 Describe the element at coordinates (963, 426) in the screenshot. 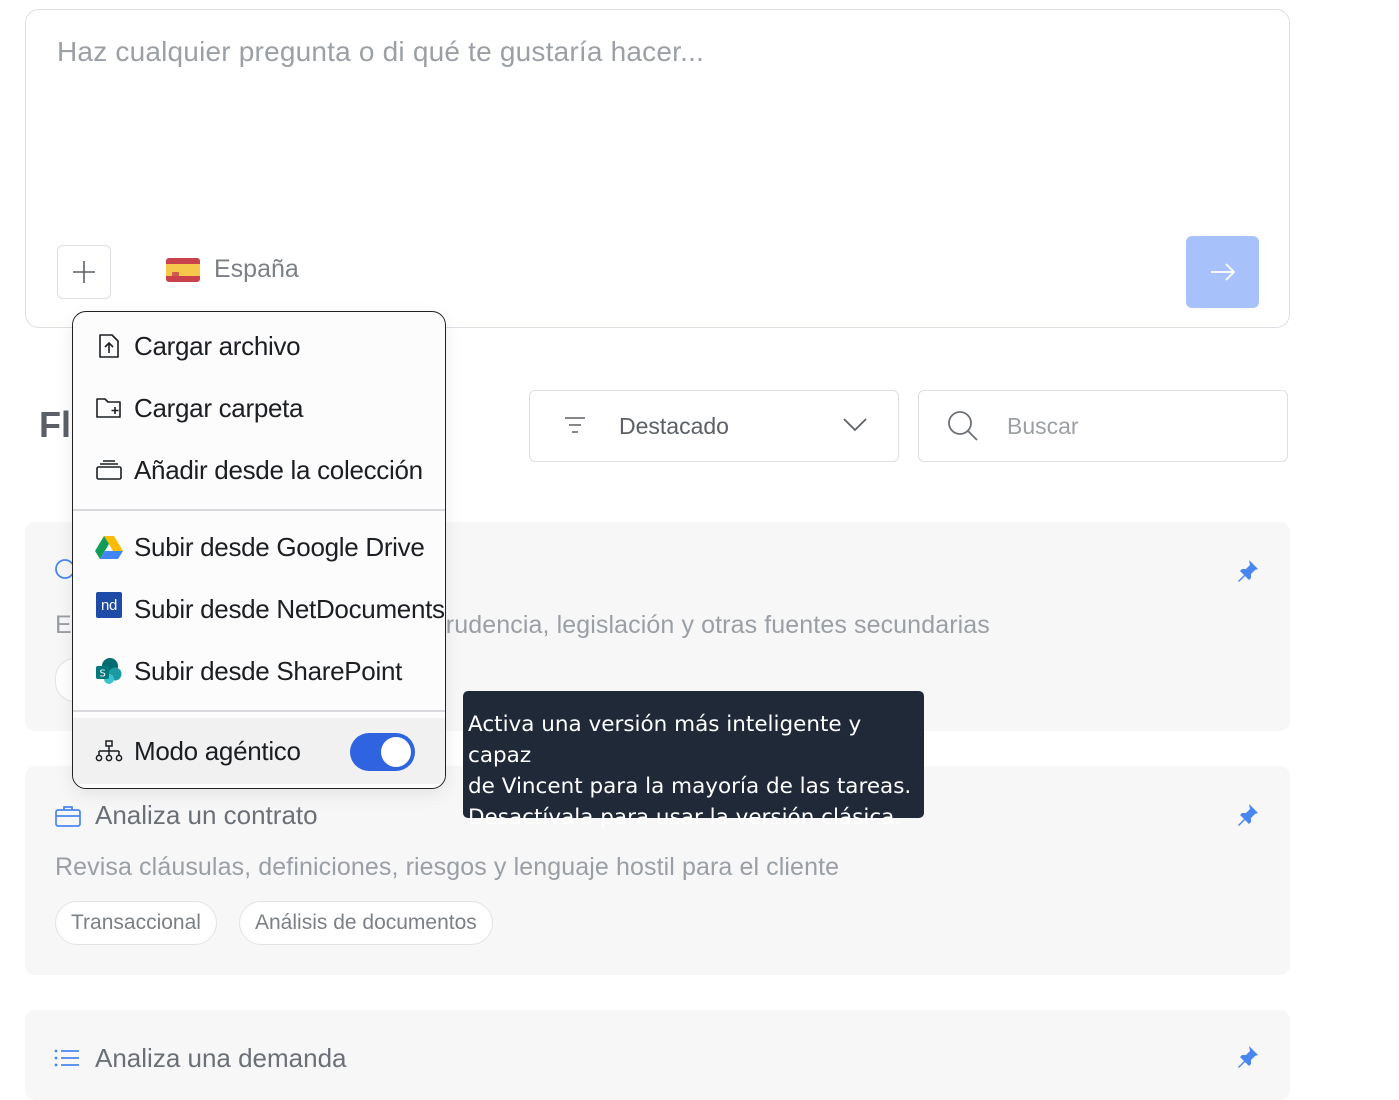

I see `search-icon` at that location.